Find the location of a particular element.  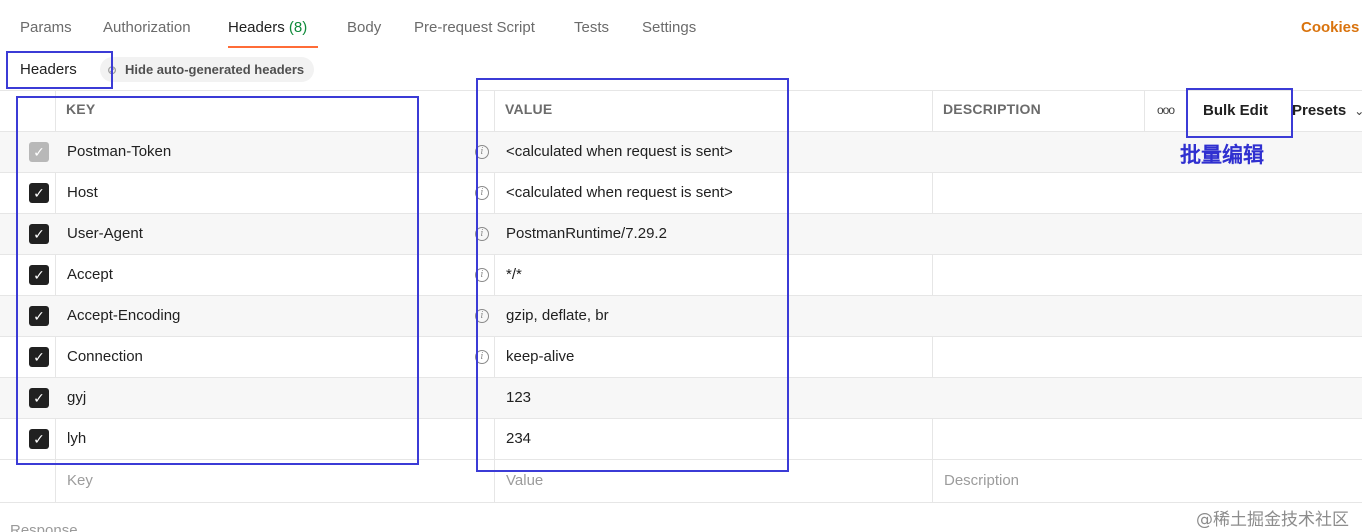

cookies-link: Cookies is located at coordinates (1330, 27).